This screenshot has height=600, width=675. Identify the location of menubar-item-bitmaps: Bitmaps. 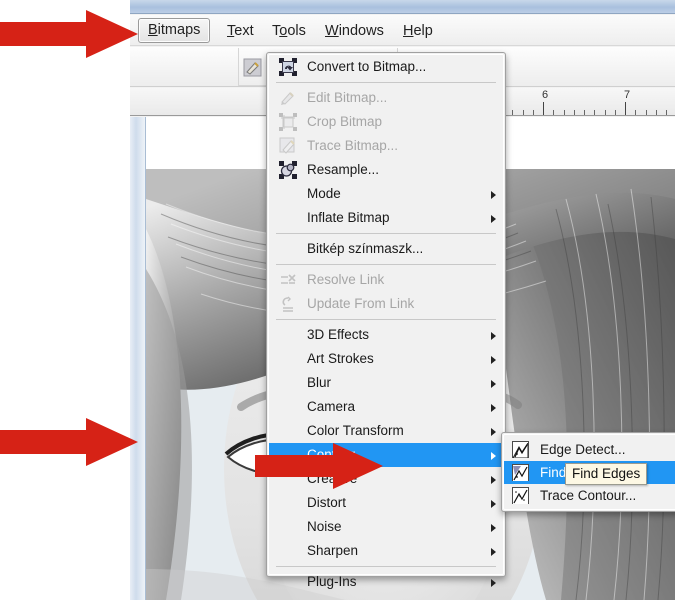
(174, 30).